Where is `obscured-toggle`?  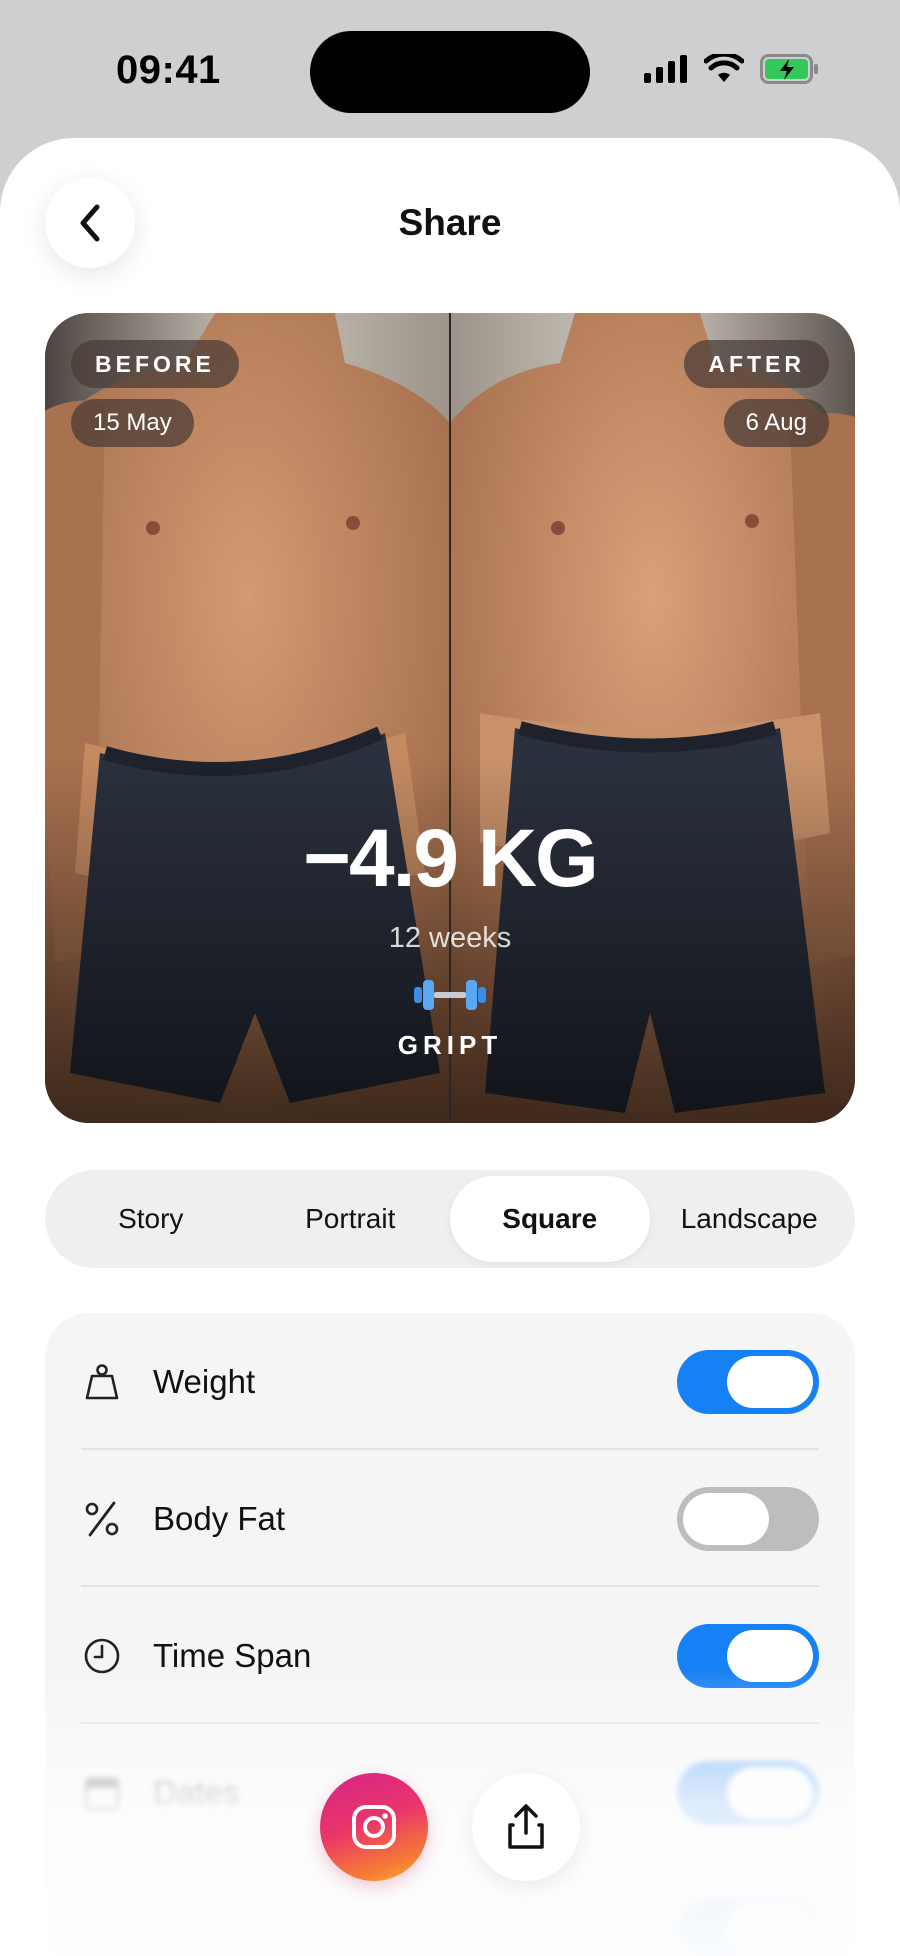 obscured-toggle is located at coordinates (748, 1926).